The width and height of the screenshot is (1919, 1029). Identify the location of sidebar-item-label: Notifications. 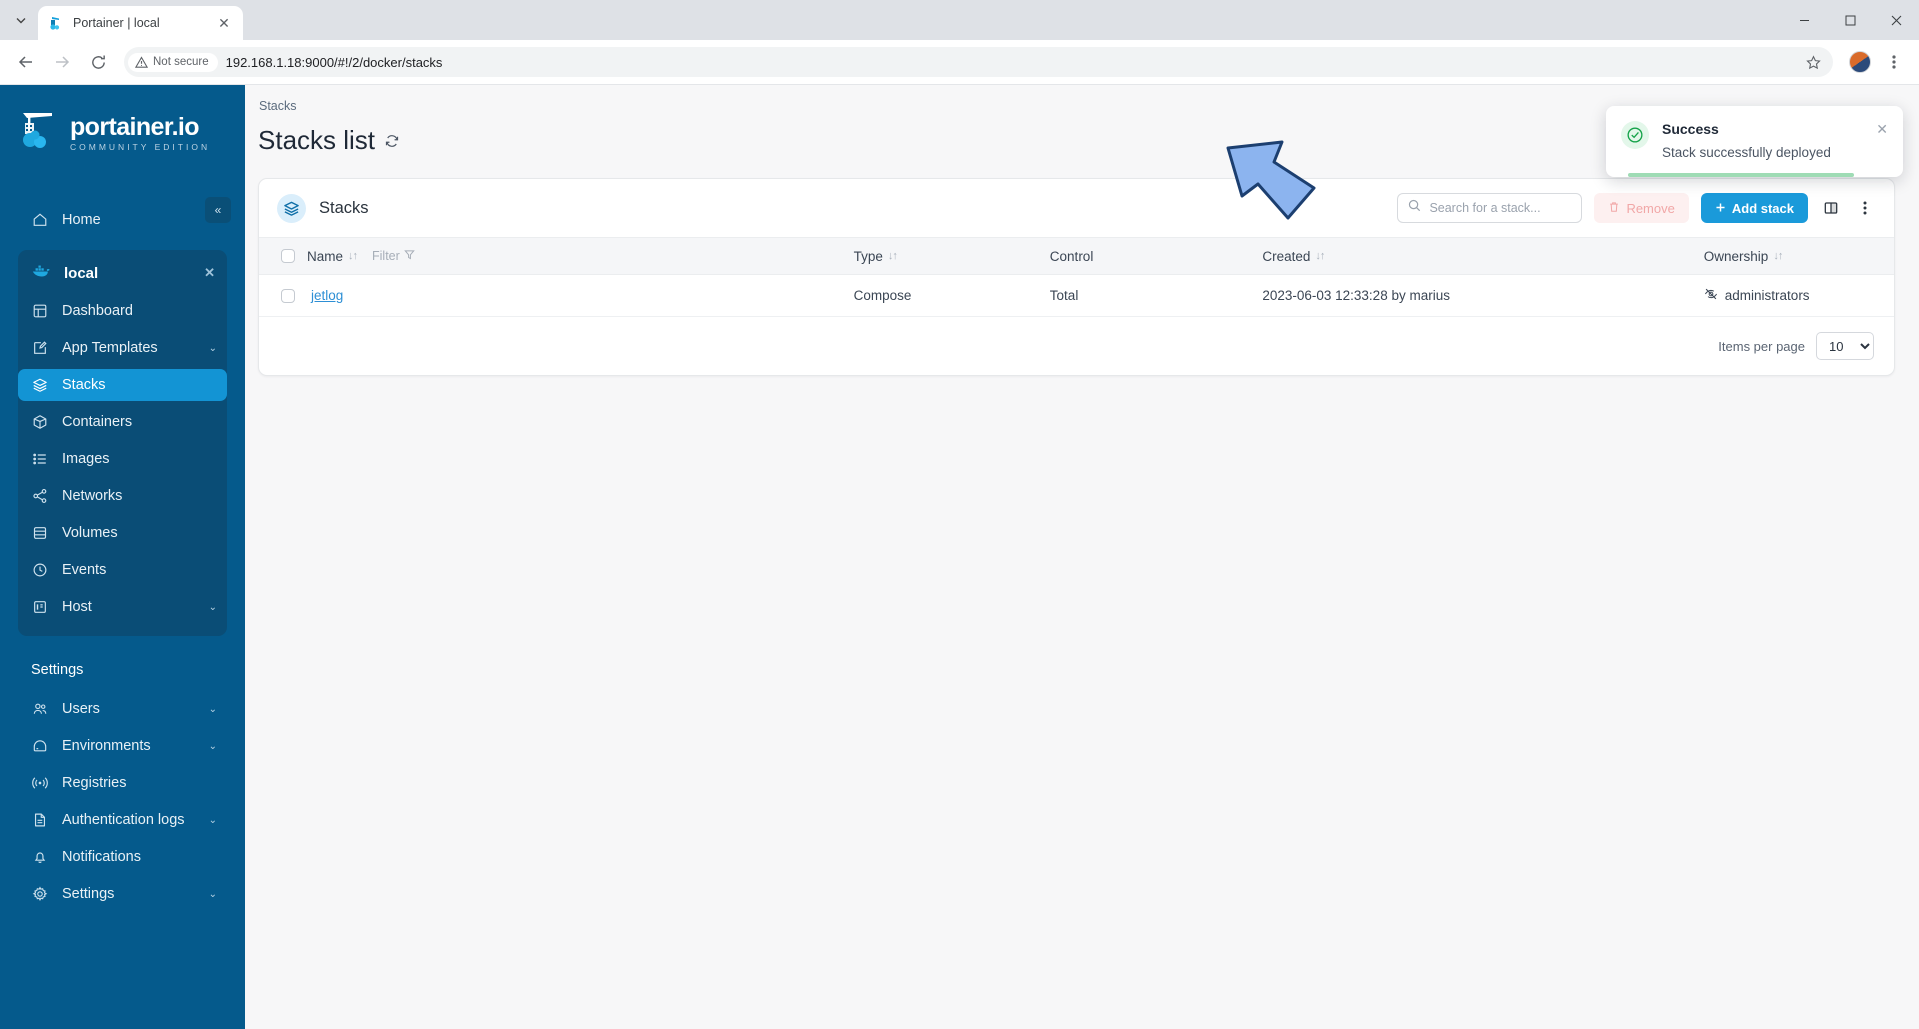
(101, 857).